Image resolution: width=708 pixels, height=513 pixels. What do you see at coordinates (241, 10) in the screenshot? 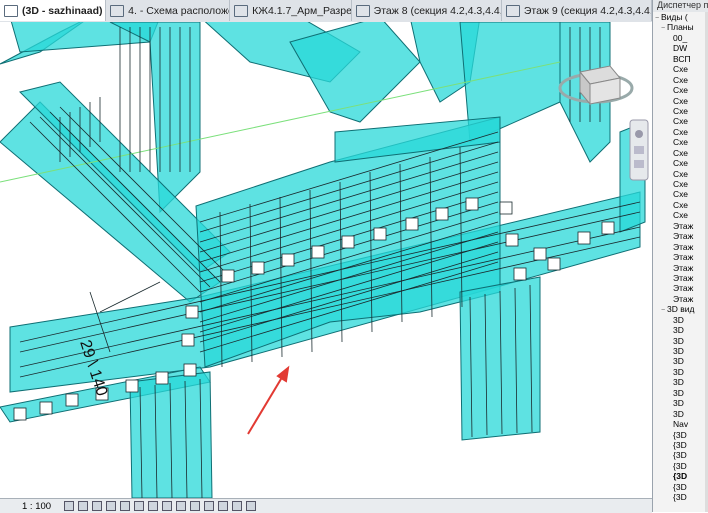
I see `section-view-icon` at bounding box center [241, 10].